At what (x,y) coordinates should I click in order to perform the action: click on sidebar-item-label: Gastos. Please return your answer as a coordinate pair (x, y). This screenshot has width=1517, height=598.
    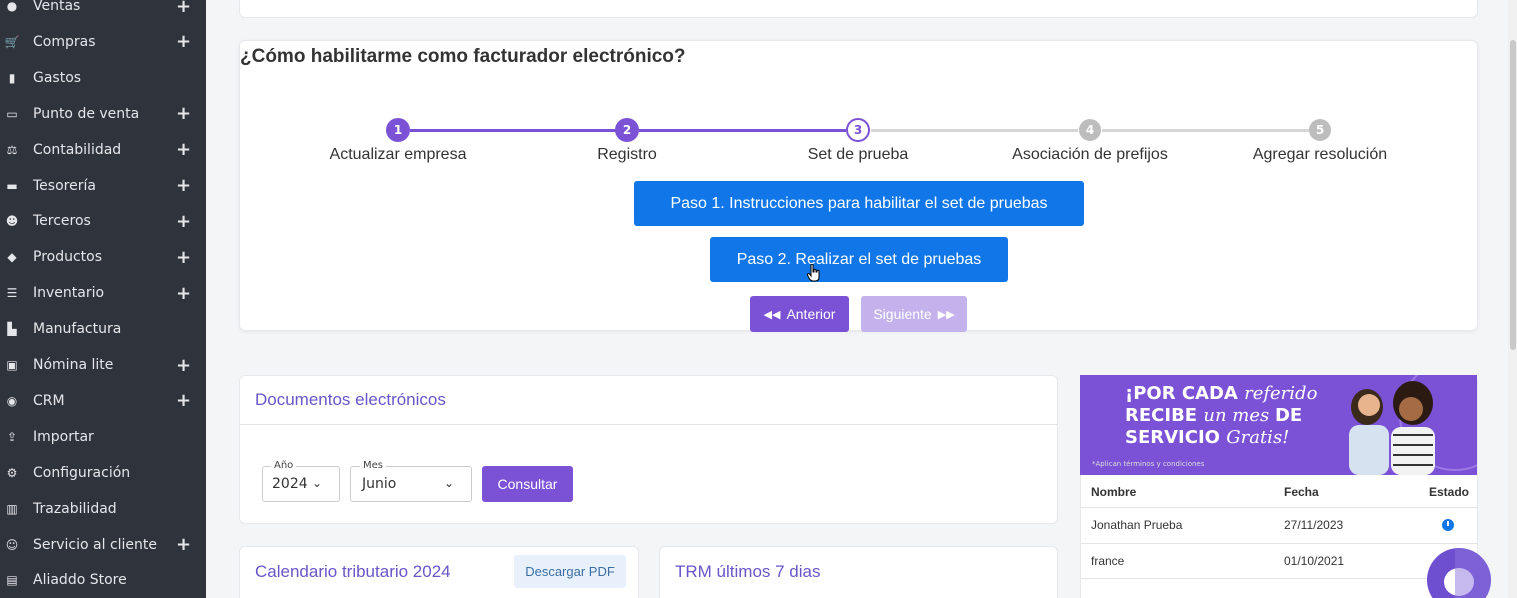
    Looking at the image, I should click on (57, 77).